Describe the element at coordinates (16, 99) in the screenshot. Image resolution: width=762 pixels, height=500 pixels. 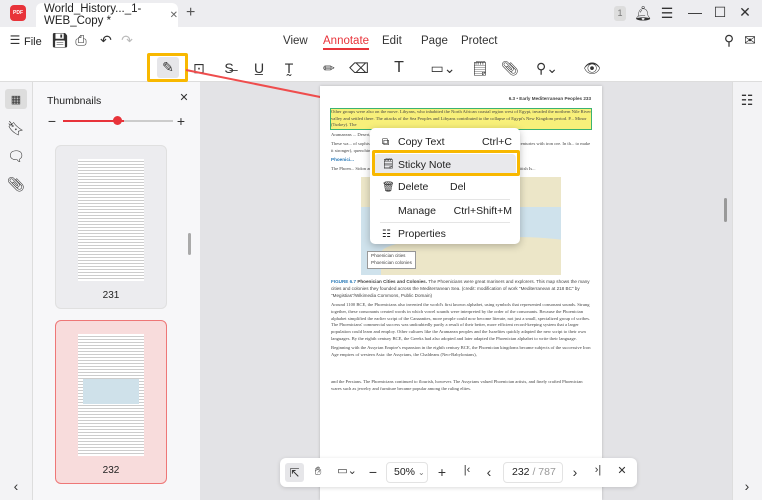
I see `thumbnails-panel-icon: ▦` at that location.